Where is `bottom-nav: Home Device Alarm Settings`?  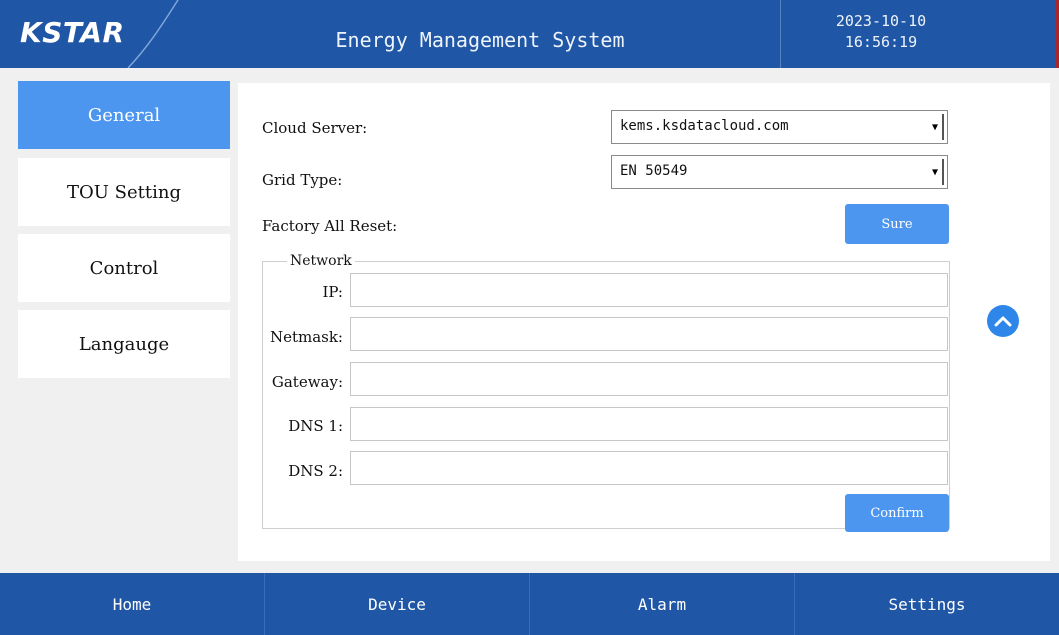
bottom-nav: Home Device Alarm Settings is located at coordinates (529, 604).